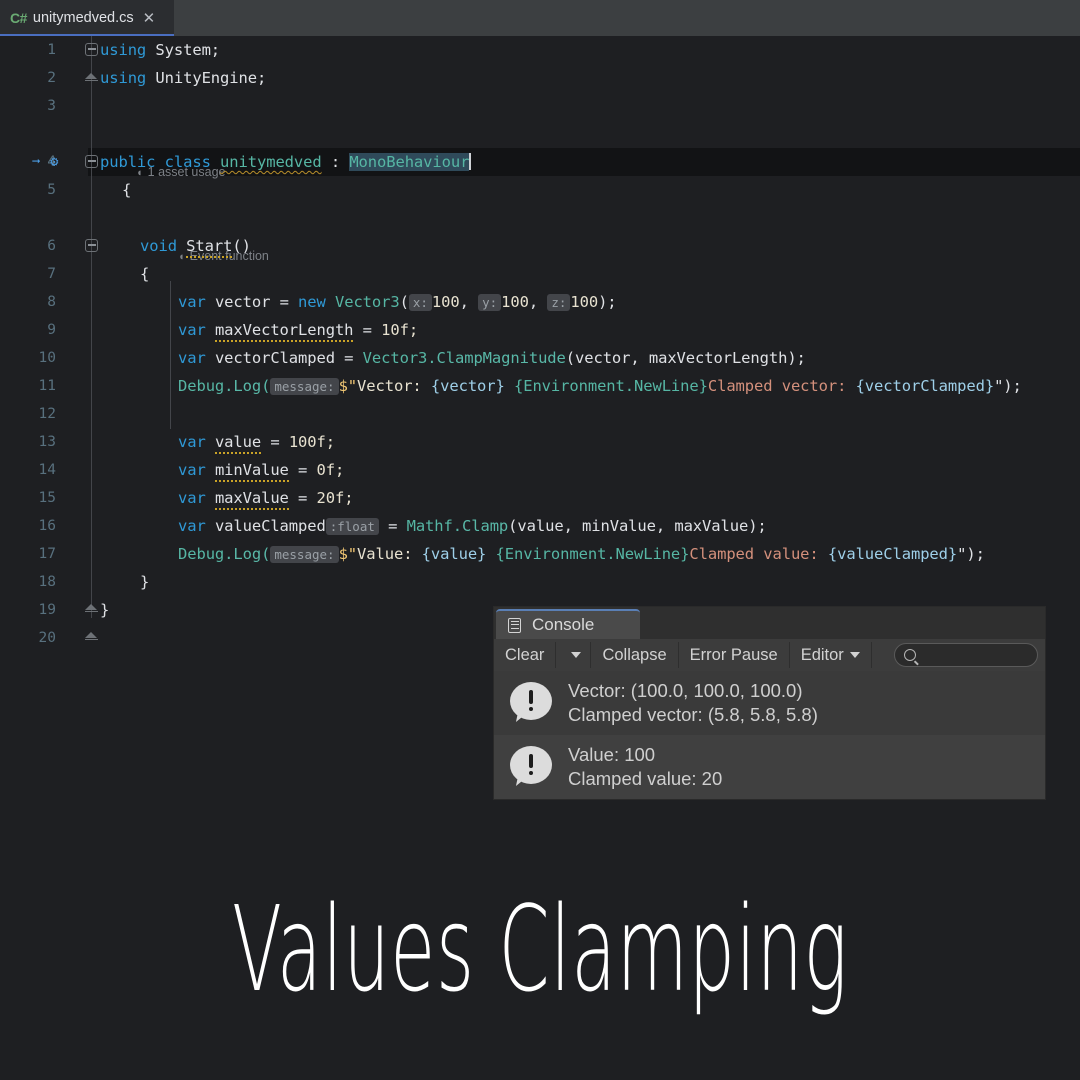  What do you see at coordinates (769, 767) in the screenshot?
I see `console-log-entry: Value: 100 Clamped value: 20` at bounding box center [769, 767].